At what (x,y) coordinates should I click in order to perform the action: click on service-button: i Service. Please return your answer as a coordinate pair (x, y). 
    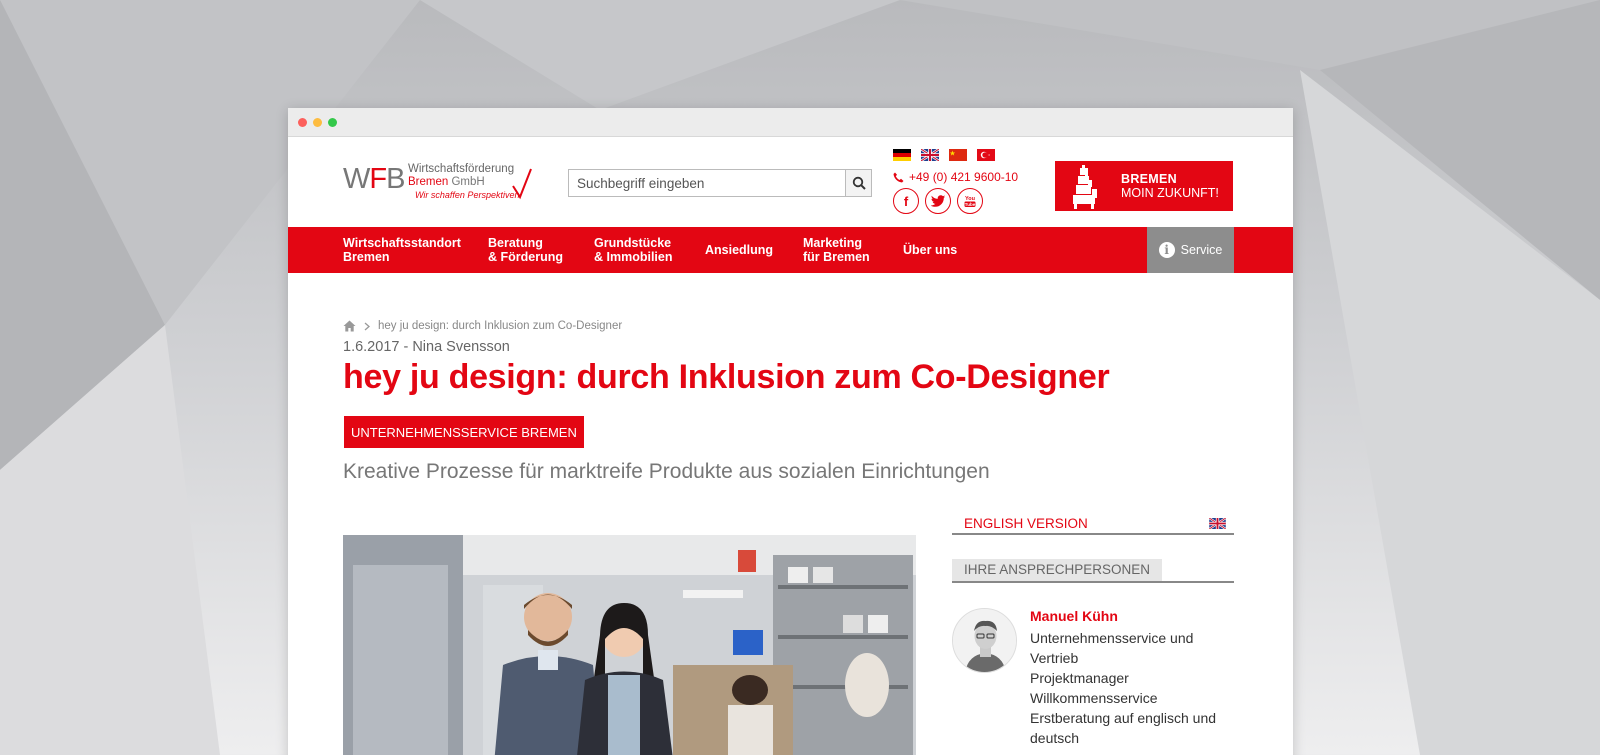
    Looking at the image, I should click on (1190, 250).